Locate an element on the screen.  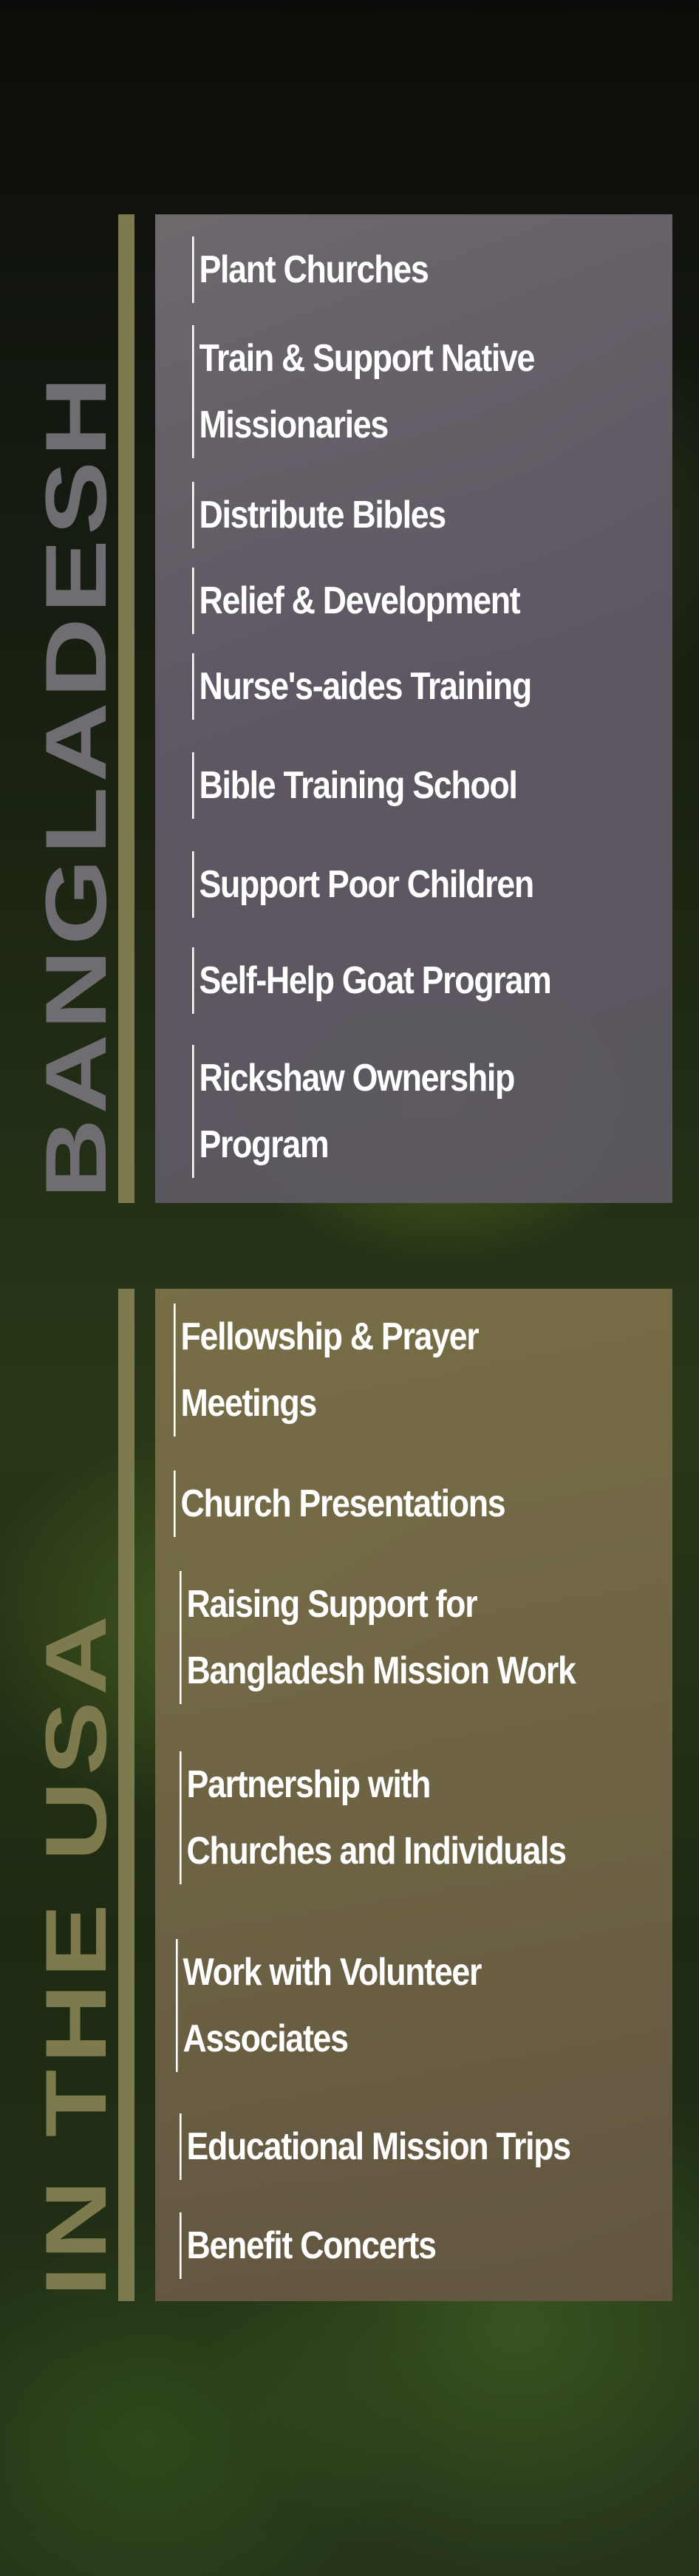
bangladesh-title-area: BANGLADESH is located at coordinates (63, 708).